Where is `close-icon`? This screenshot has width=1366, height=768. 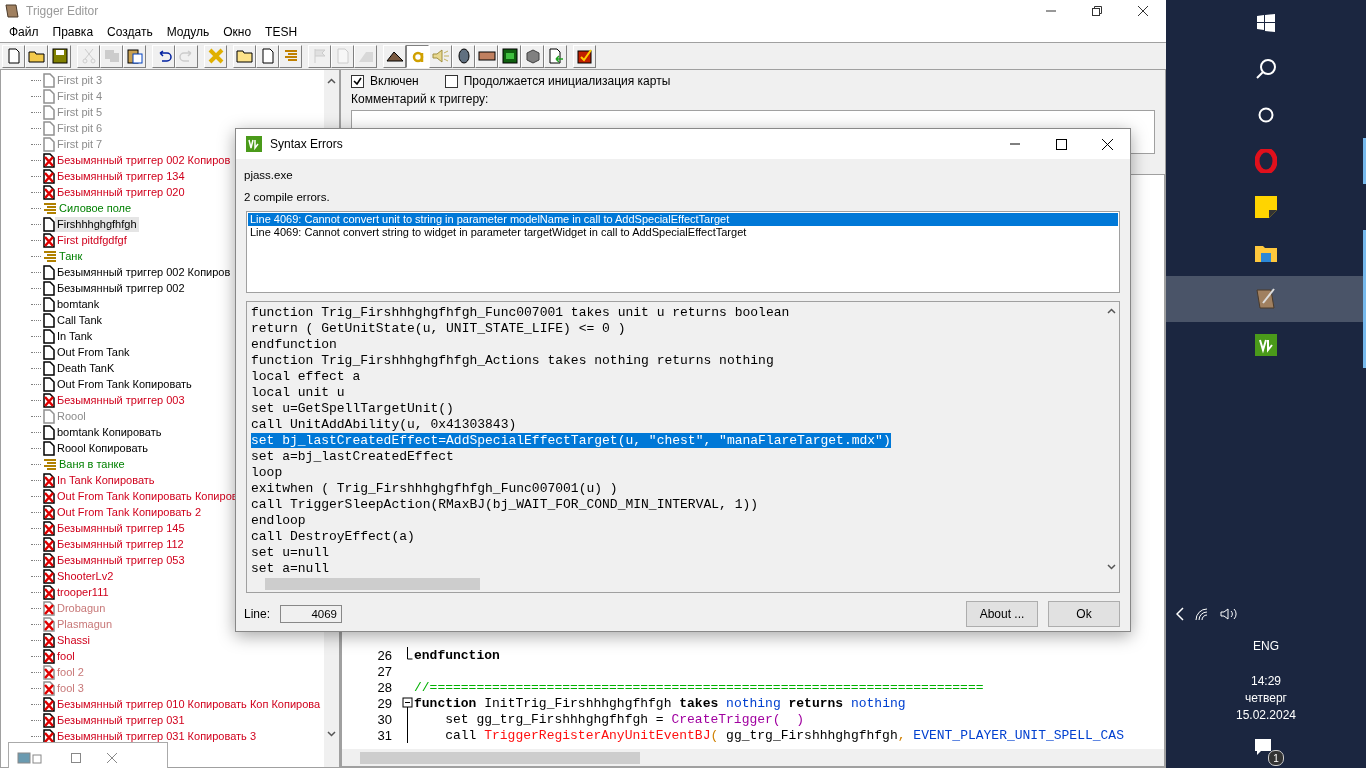 close-icon is located at coordinates (1143, 11).